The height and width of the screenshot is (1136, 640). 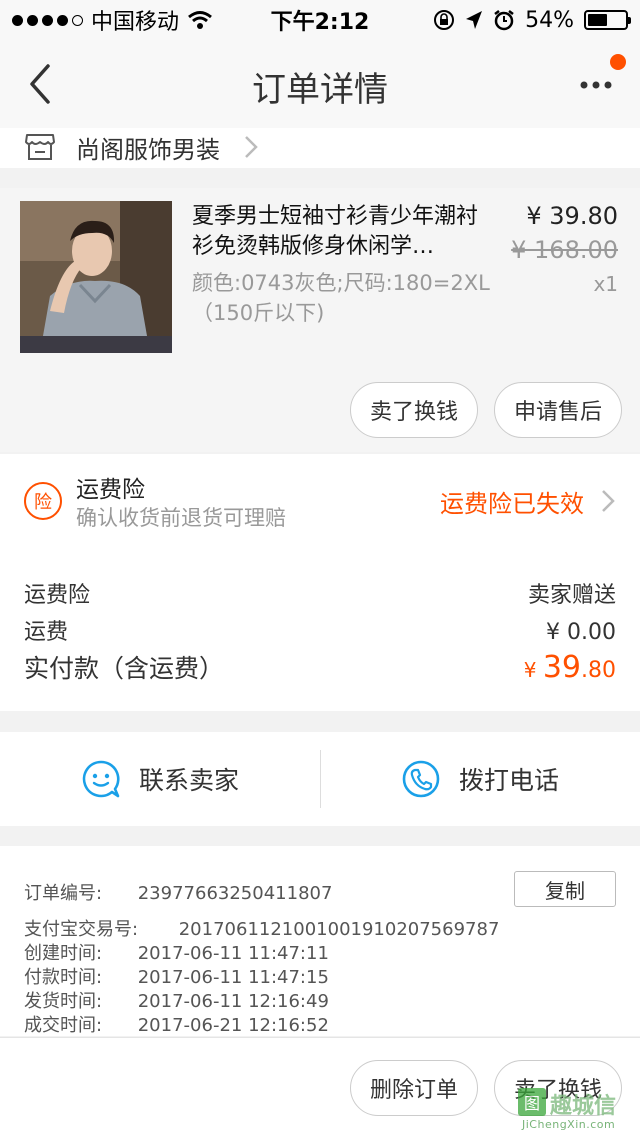 I want to click on shop-name: 尚阁服饰男装, so click(x=148, y=150).